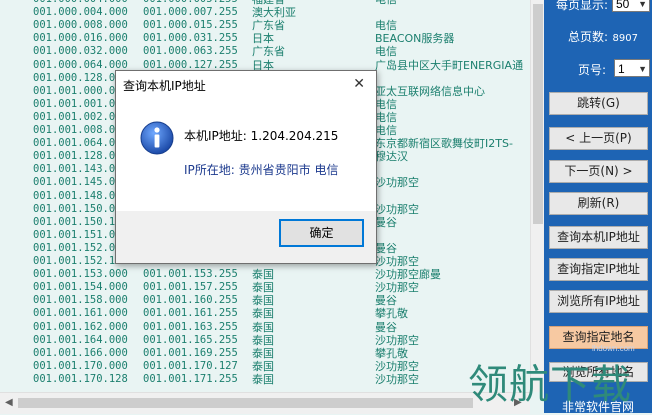  I want to click on end-ip-cell: 001.000.031.255, so click(190, 38).